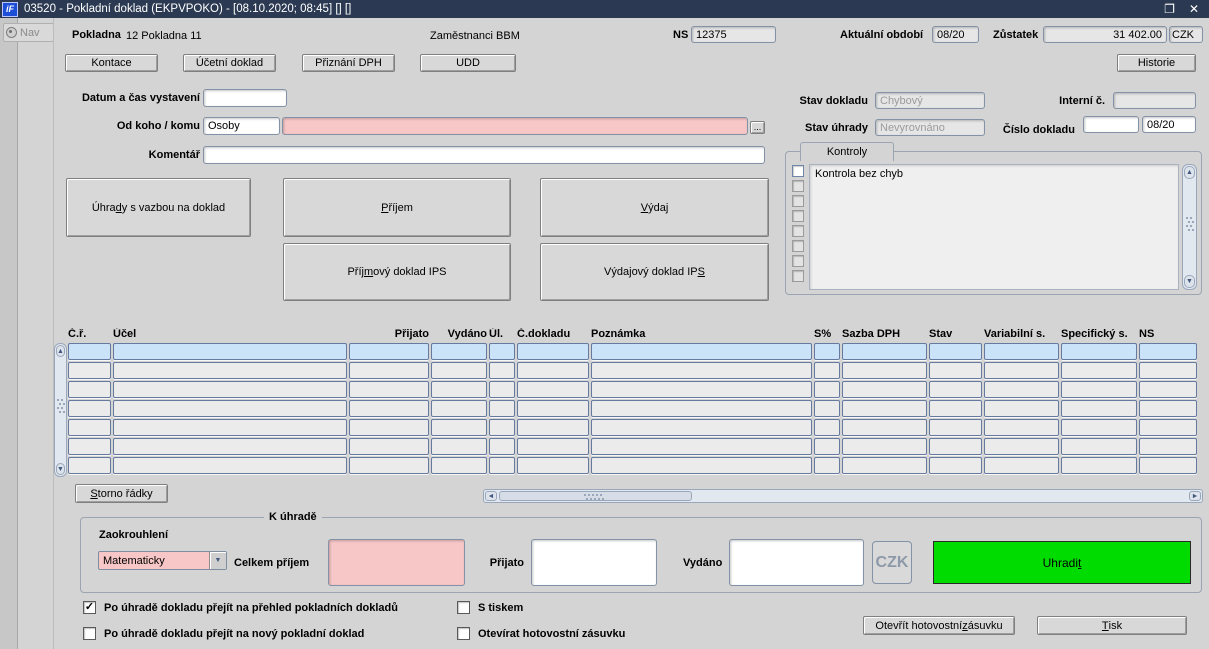 This screenshot has height=649, width=1209. I want to click on scroll-up-icon: ▲, so click(60, 351).